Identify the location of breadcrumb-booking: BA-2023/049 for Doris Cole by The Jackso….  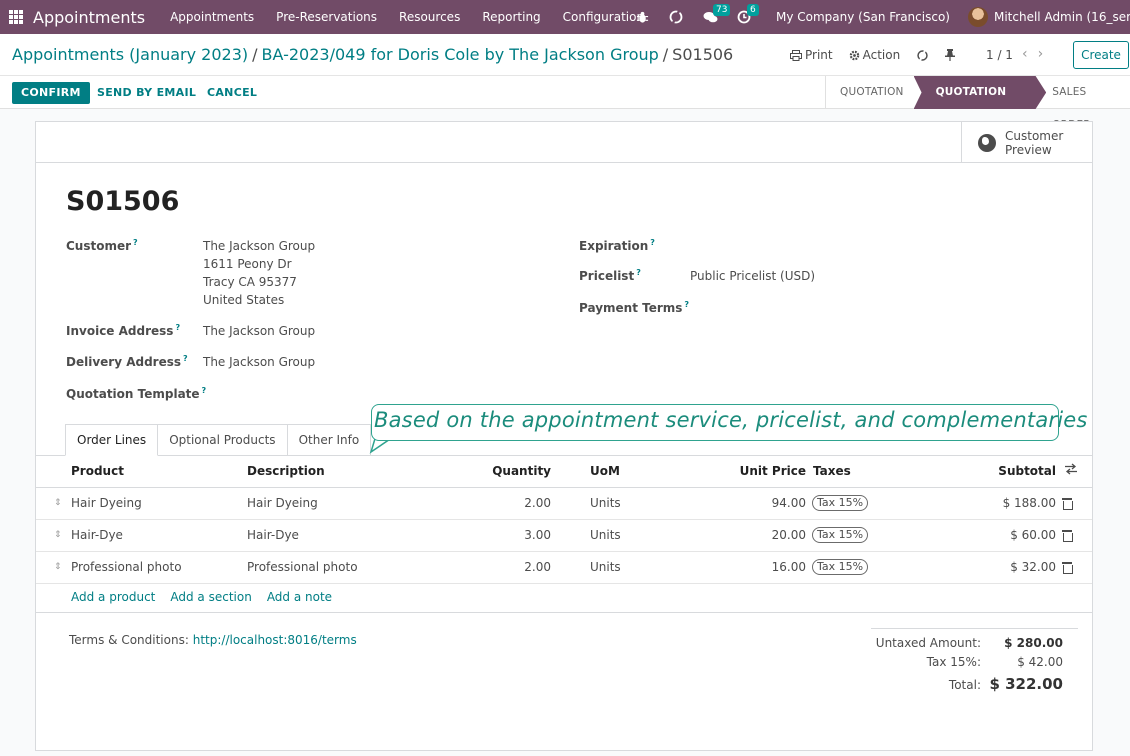
(460, 54).